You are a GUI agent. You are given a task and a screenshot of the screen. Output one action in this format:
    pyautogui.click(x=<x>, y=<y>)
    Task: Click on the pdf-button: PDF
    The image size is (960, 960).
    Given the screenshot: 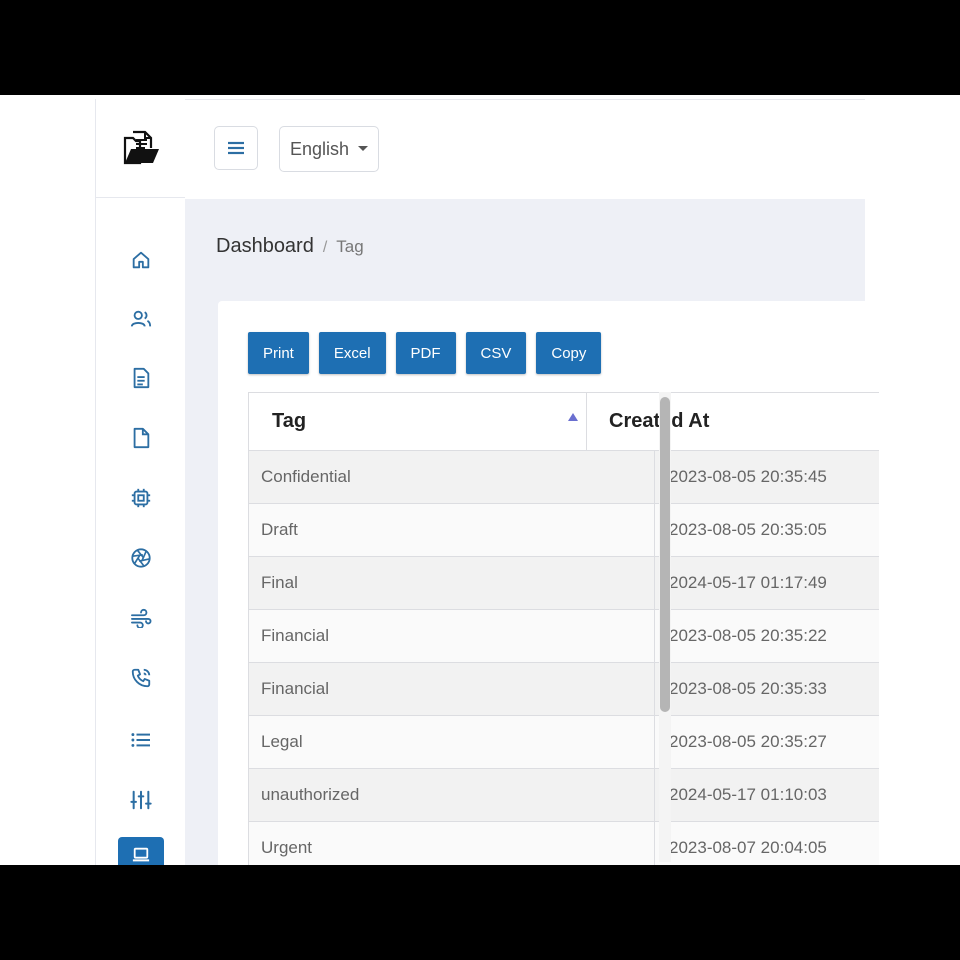 What is the action you would take?
    pyautogui.click(x=425, y=353)
    